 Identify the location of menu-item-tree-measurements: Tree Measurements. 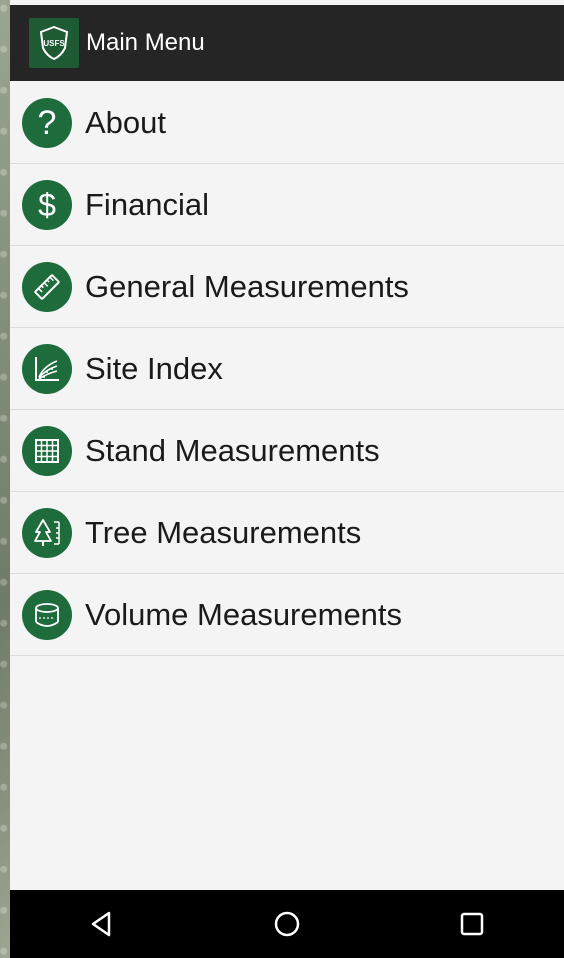
(287, 533).